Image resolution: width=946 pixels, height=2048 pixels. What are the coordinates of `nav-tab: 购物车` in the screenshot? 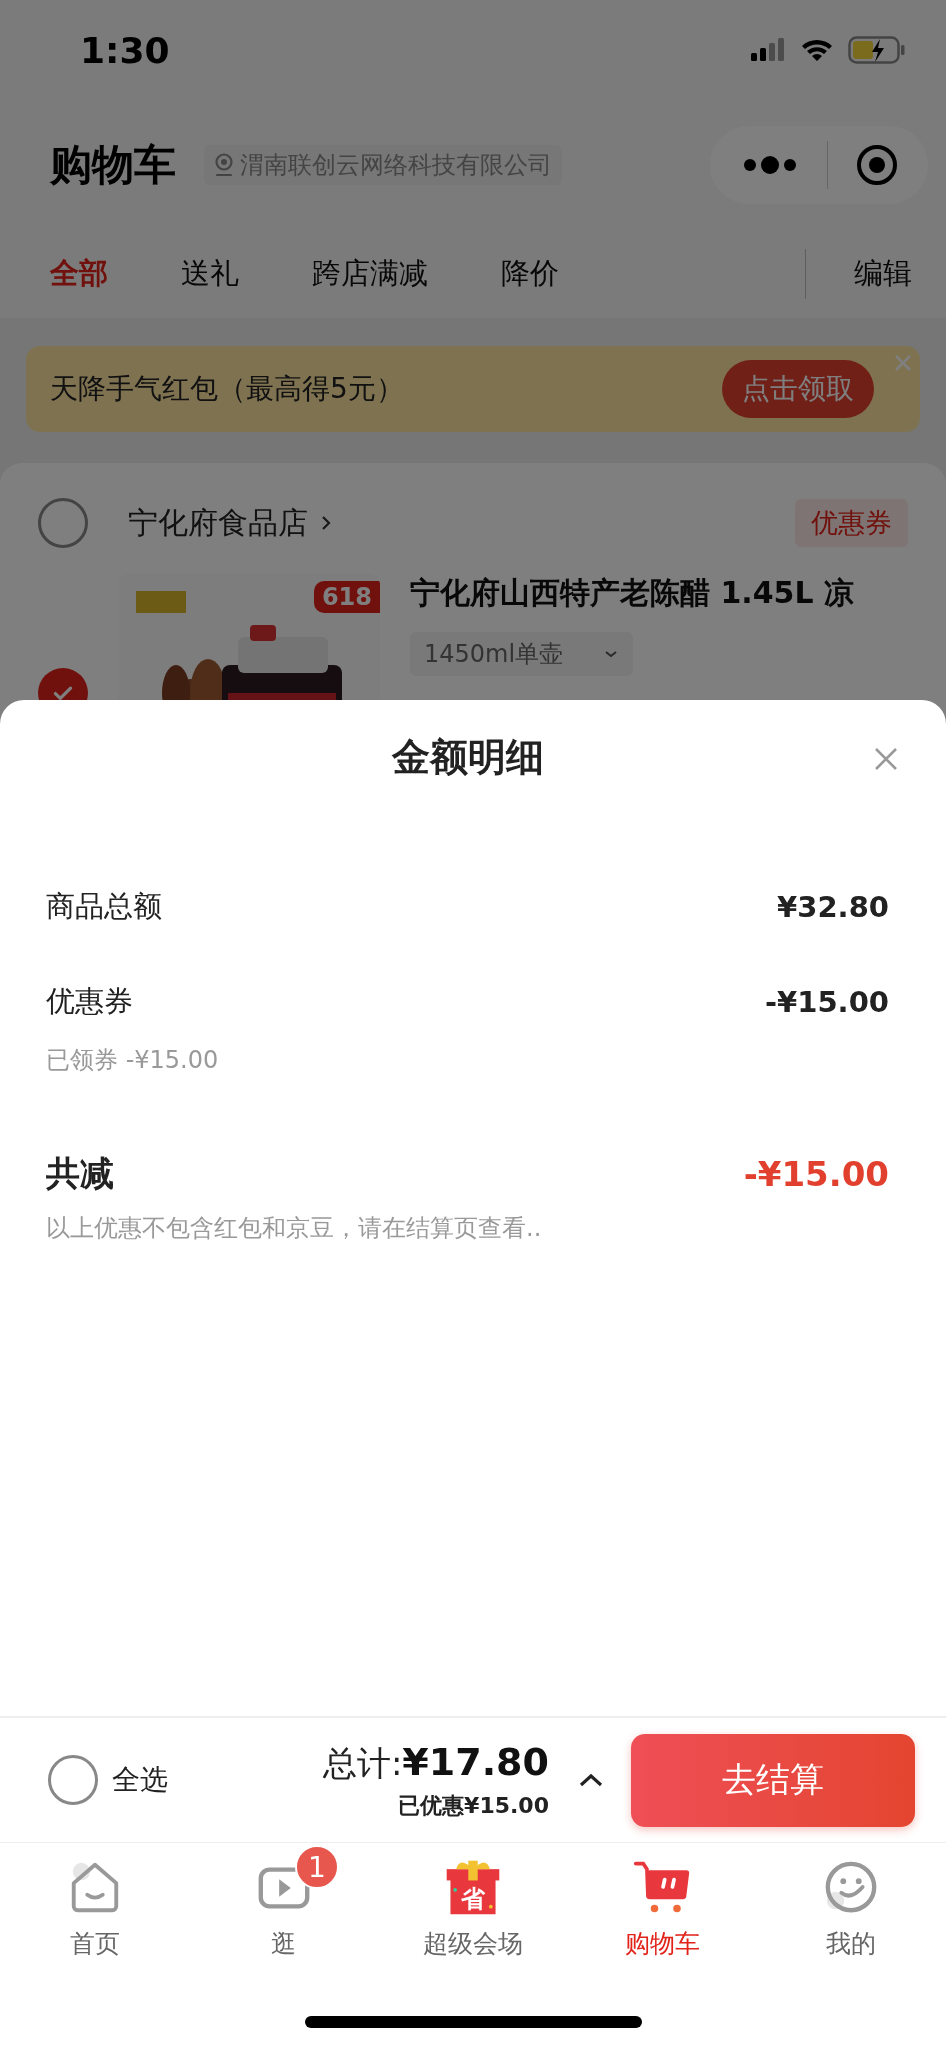 It's located at (662, 1906).